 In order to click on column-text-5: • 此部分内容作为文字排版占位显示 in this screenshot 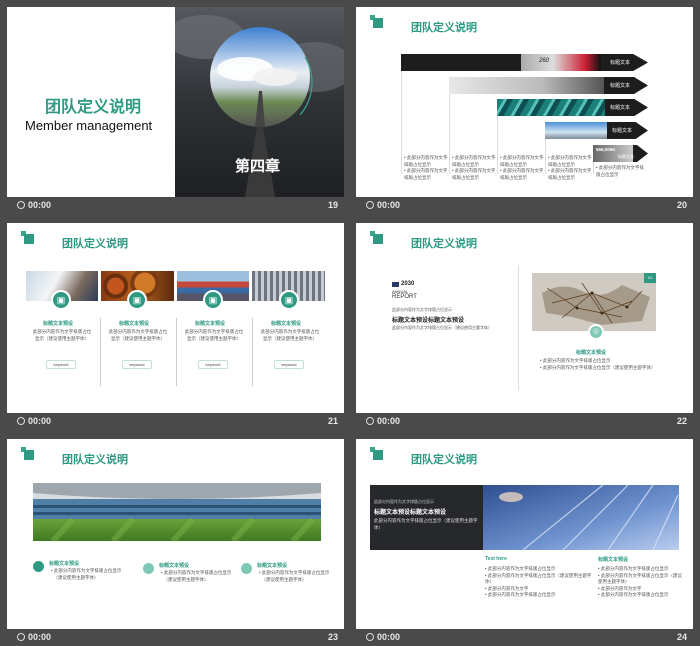, I will do `click(620, 171)`.